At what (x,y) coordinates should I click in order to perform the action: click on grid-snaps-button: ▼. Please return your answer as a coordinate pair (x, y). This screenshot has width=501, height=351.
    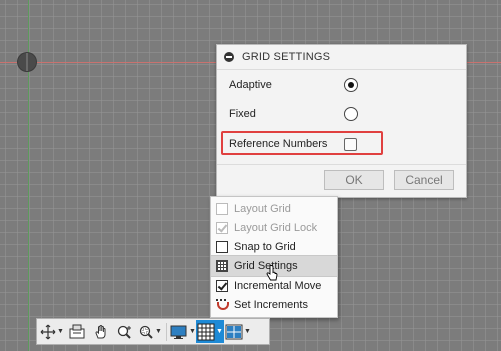
    Looking at the image, I should click on (210, 331).